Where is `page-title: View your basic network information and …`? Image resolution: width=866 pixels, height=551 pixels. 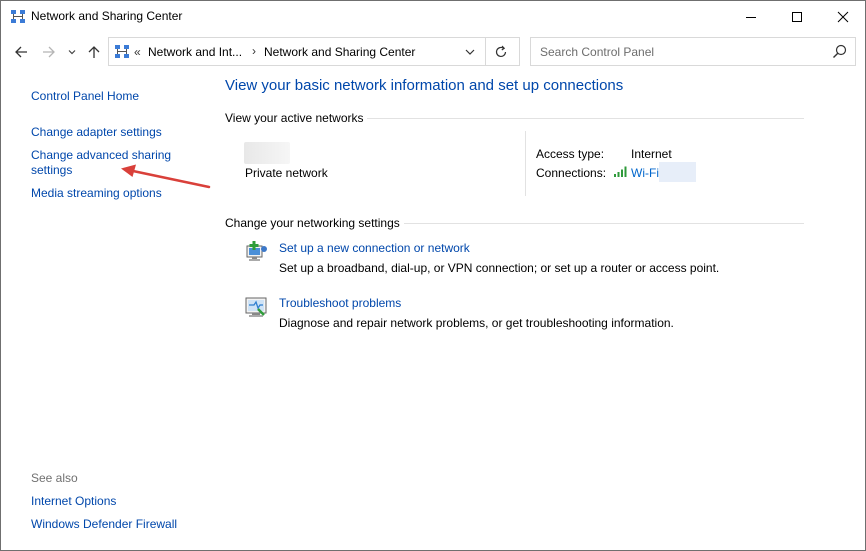 page-title: View your basic network information and … is located at coordinates (424, 85).